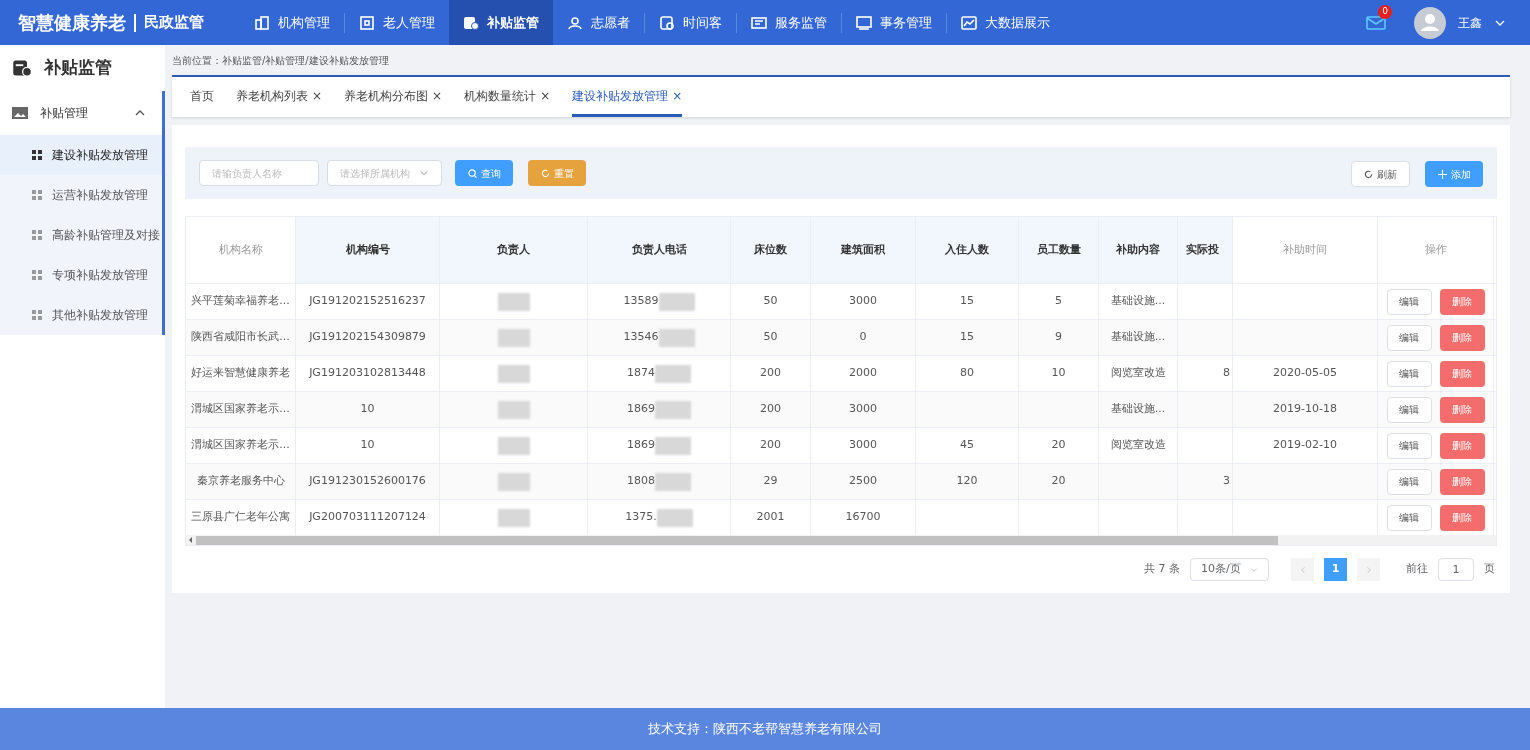 The width and height of the screenshot is (1530, 750). Describe the element at coordinates (967, 481) in the screenshot. I see `table-cell: 120` at that location.